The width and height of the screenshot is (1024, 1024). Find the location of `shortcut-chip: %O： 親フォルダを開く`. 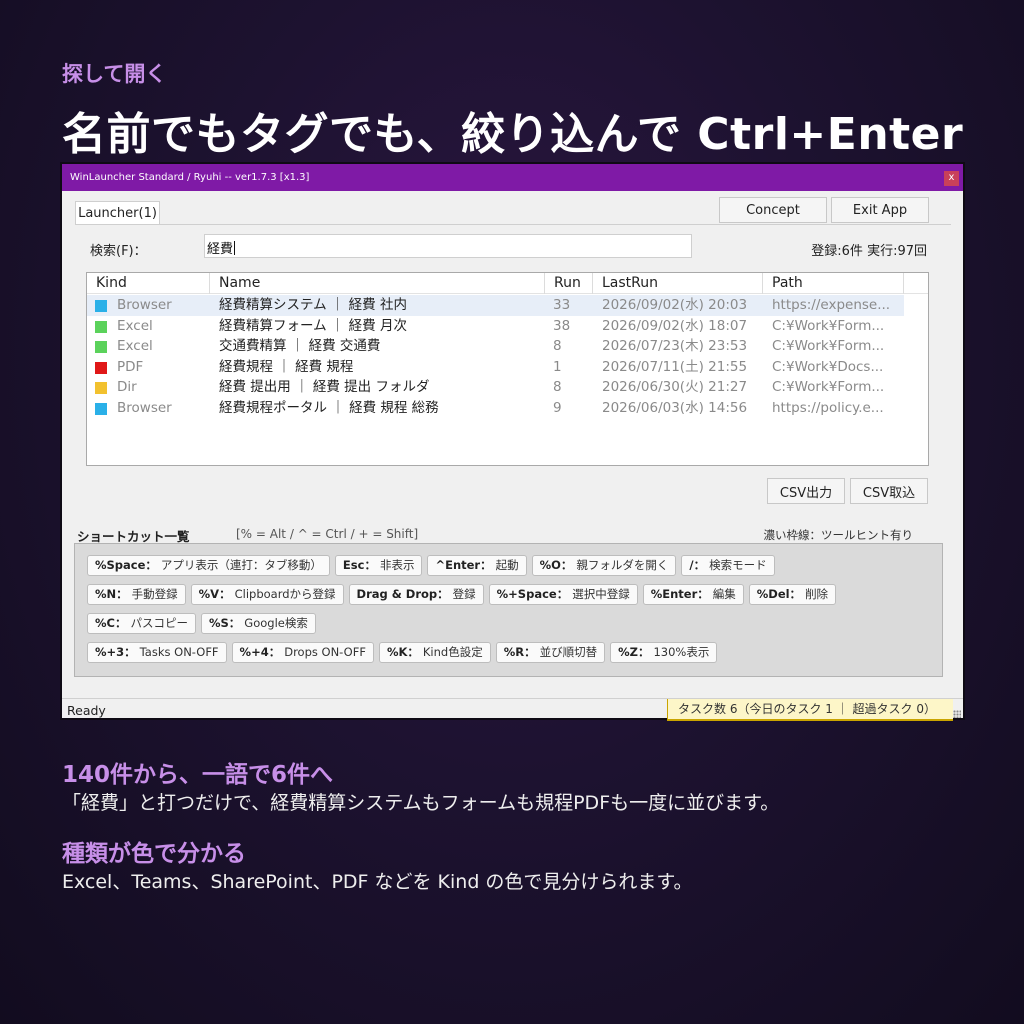

shortcut-chip: %O： 親フォルダを開く is located at coordinates (604, 565).